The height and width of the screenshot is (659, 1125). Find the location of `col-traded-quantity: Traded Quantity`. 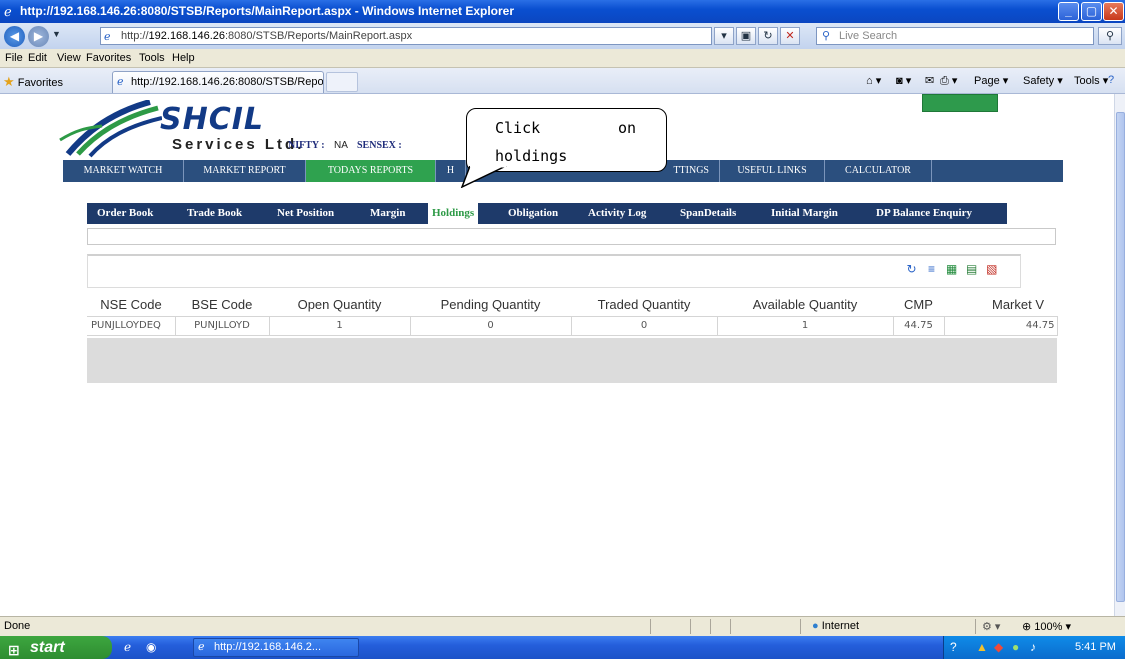

col-traded-quantity: Traded Quantity is located at coordinates (644, 305).